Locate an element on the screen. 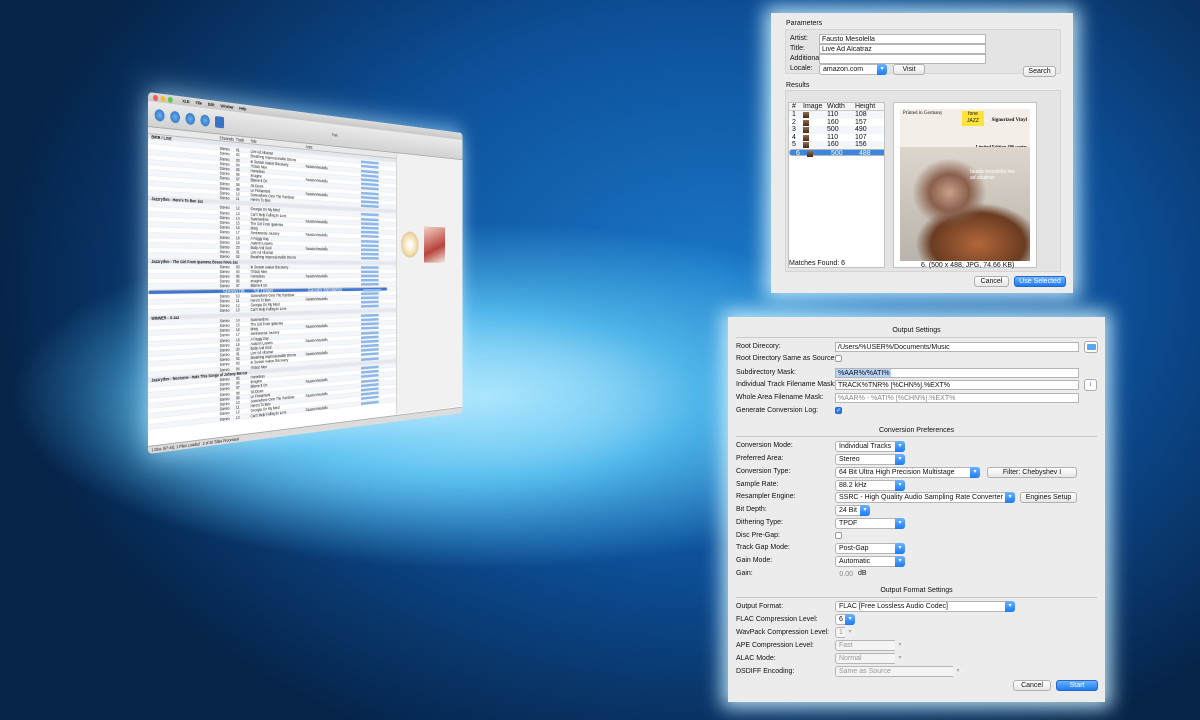  result-row: 3 500 490 is located at coordinates (836, 130).